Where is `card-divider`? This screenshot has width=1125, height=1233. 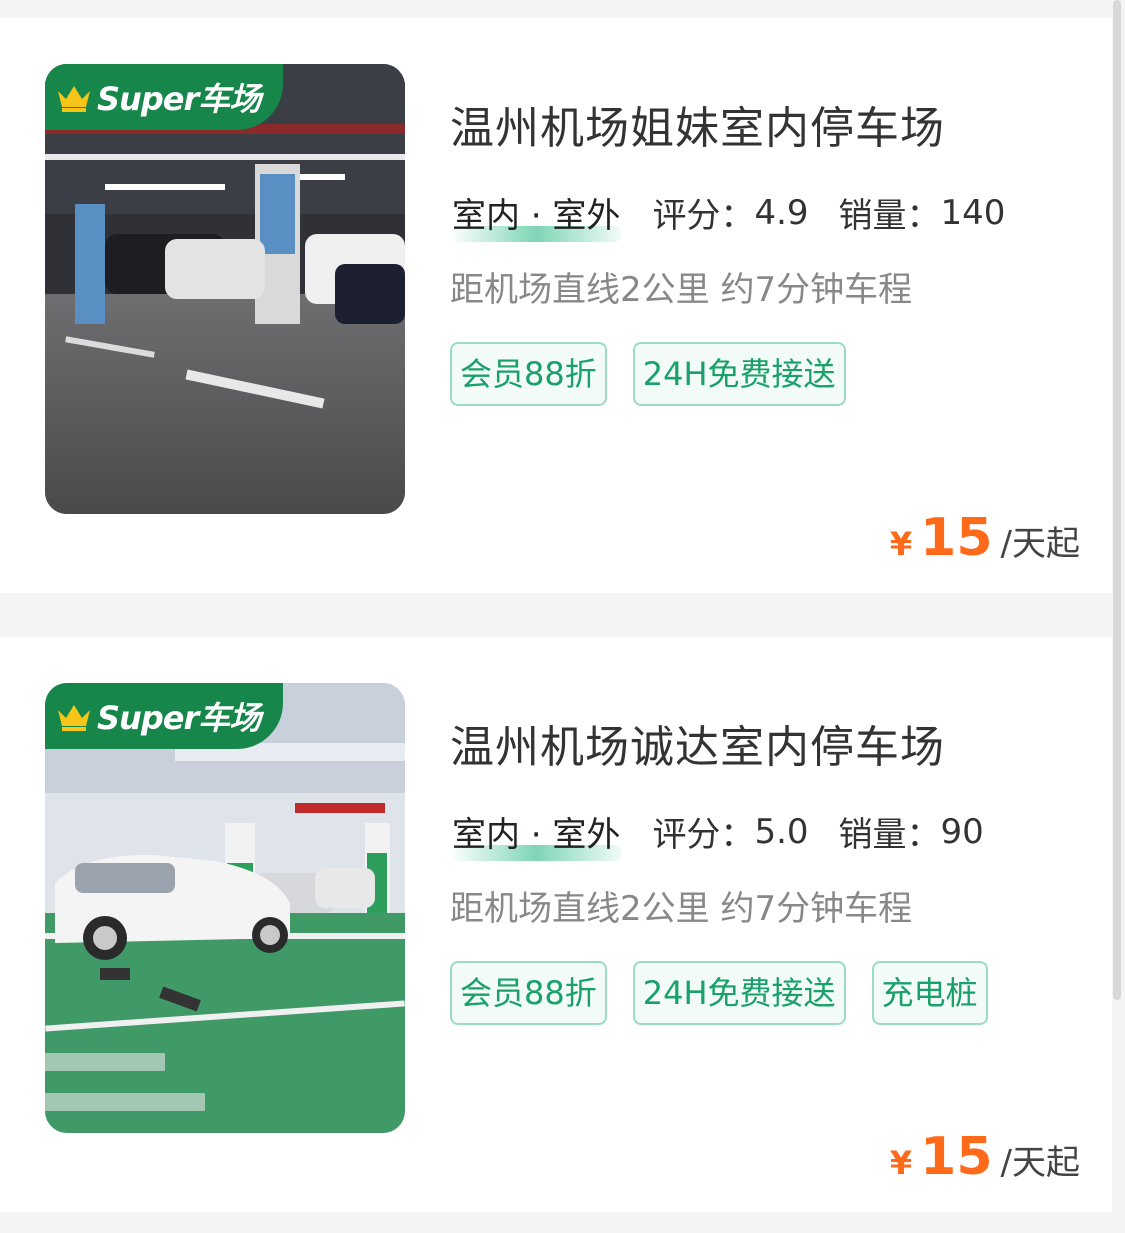
card-divider is located at coordinates (562, 615).